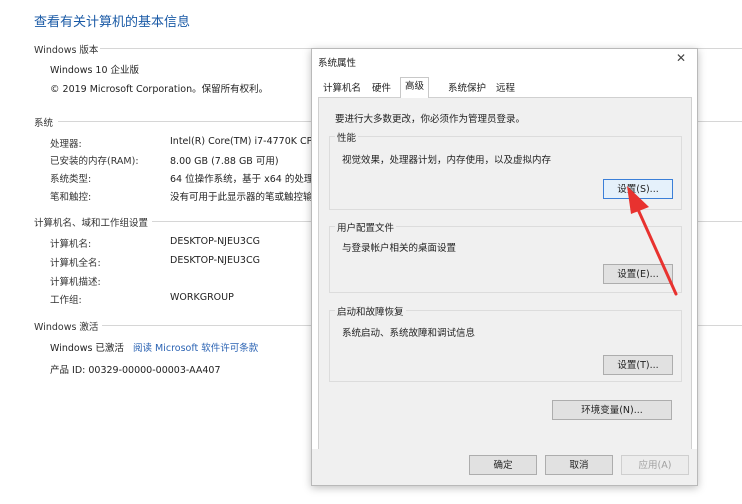  What do you see at coordinates (652, 241) in the screenshot?
I see `annotation-arrow-icon` at bounding box center [652, 241].